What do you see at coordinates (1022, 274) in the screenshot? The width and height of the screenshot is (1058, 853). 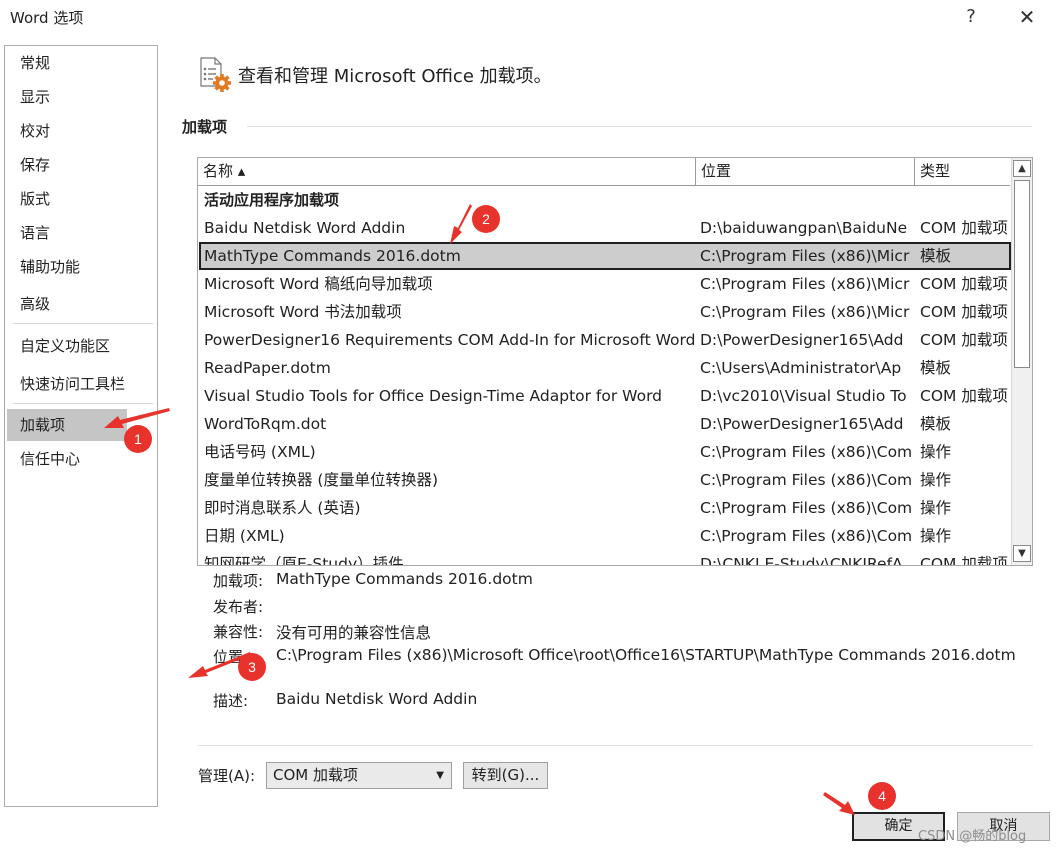 I see `scrollbar-thumb` at bounding box center [1022, 274].